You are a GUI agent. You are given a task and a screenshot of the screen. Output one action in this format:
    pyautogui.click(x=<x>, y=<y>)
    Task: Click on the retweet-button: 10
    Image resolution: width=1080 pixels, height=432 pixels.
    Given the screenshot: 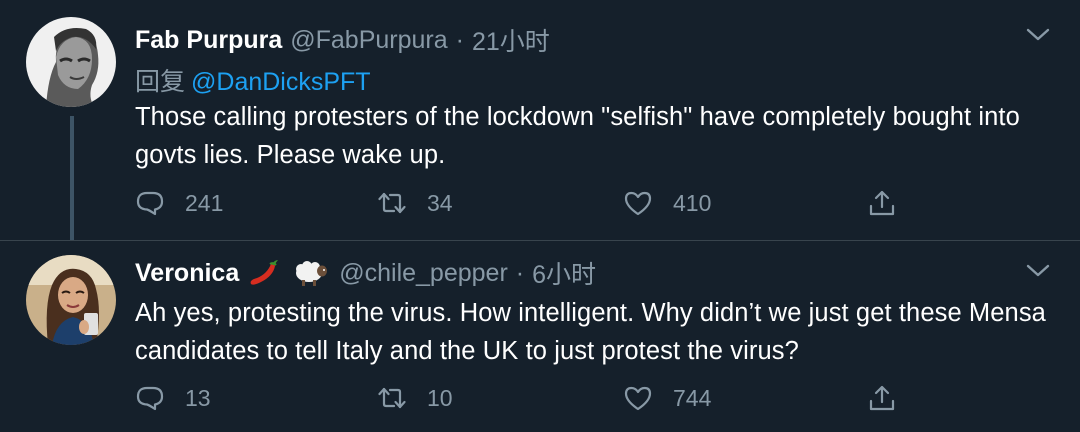 What is the action you would take?
    pyautogui.click(x=415, y=398)
    